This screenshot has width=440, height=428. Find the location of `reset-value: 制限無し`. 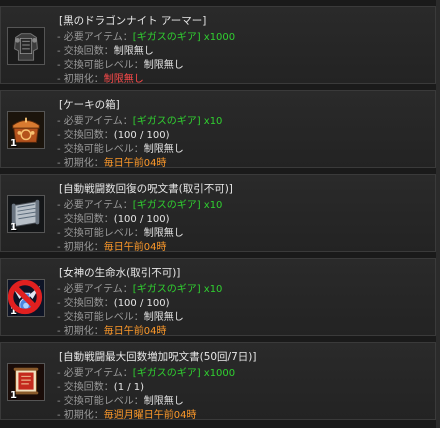

reset-value: 制限無し is located at coordinates (123, 79).